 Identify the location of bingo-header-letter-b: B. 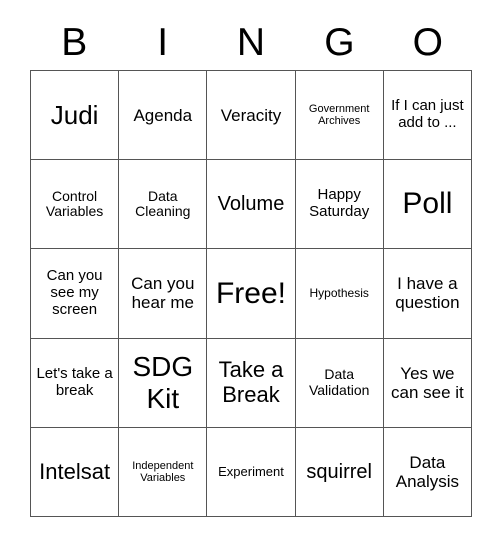
(74, 42).